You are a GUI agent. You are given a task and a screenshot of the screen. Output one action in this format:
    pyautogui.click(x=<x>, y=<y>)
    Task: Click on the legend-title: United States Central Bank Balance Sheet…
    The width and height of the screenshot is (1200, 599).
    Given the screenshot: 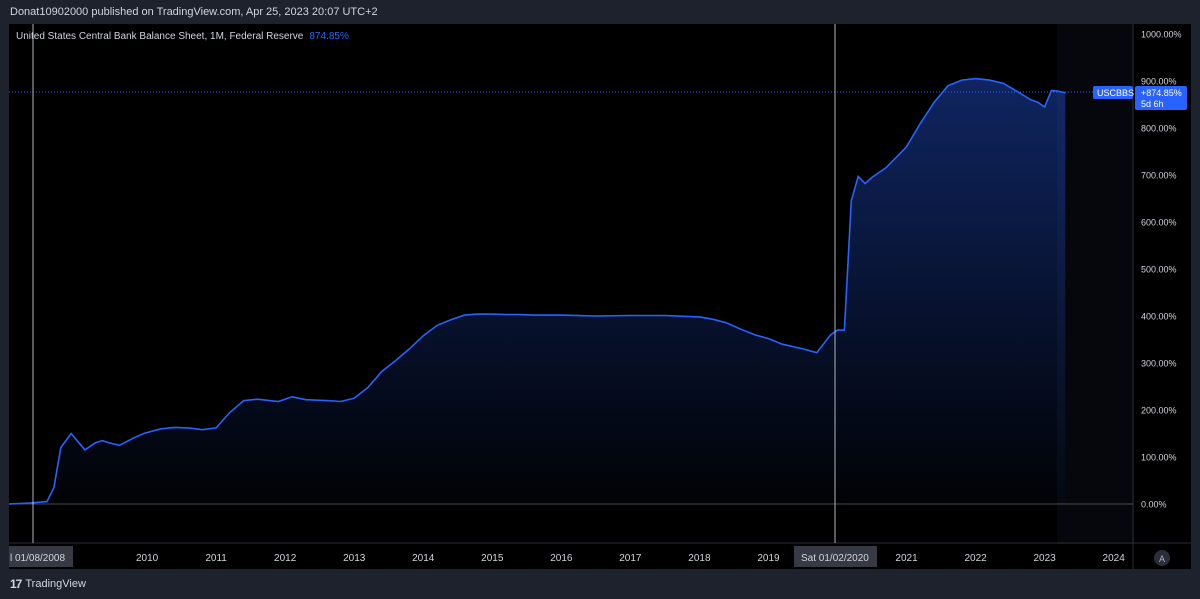 What is the action you would take?
    pyautogui.click(x=160, y=36)
    